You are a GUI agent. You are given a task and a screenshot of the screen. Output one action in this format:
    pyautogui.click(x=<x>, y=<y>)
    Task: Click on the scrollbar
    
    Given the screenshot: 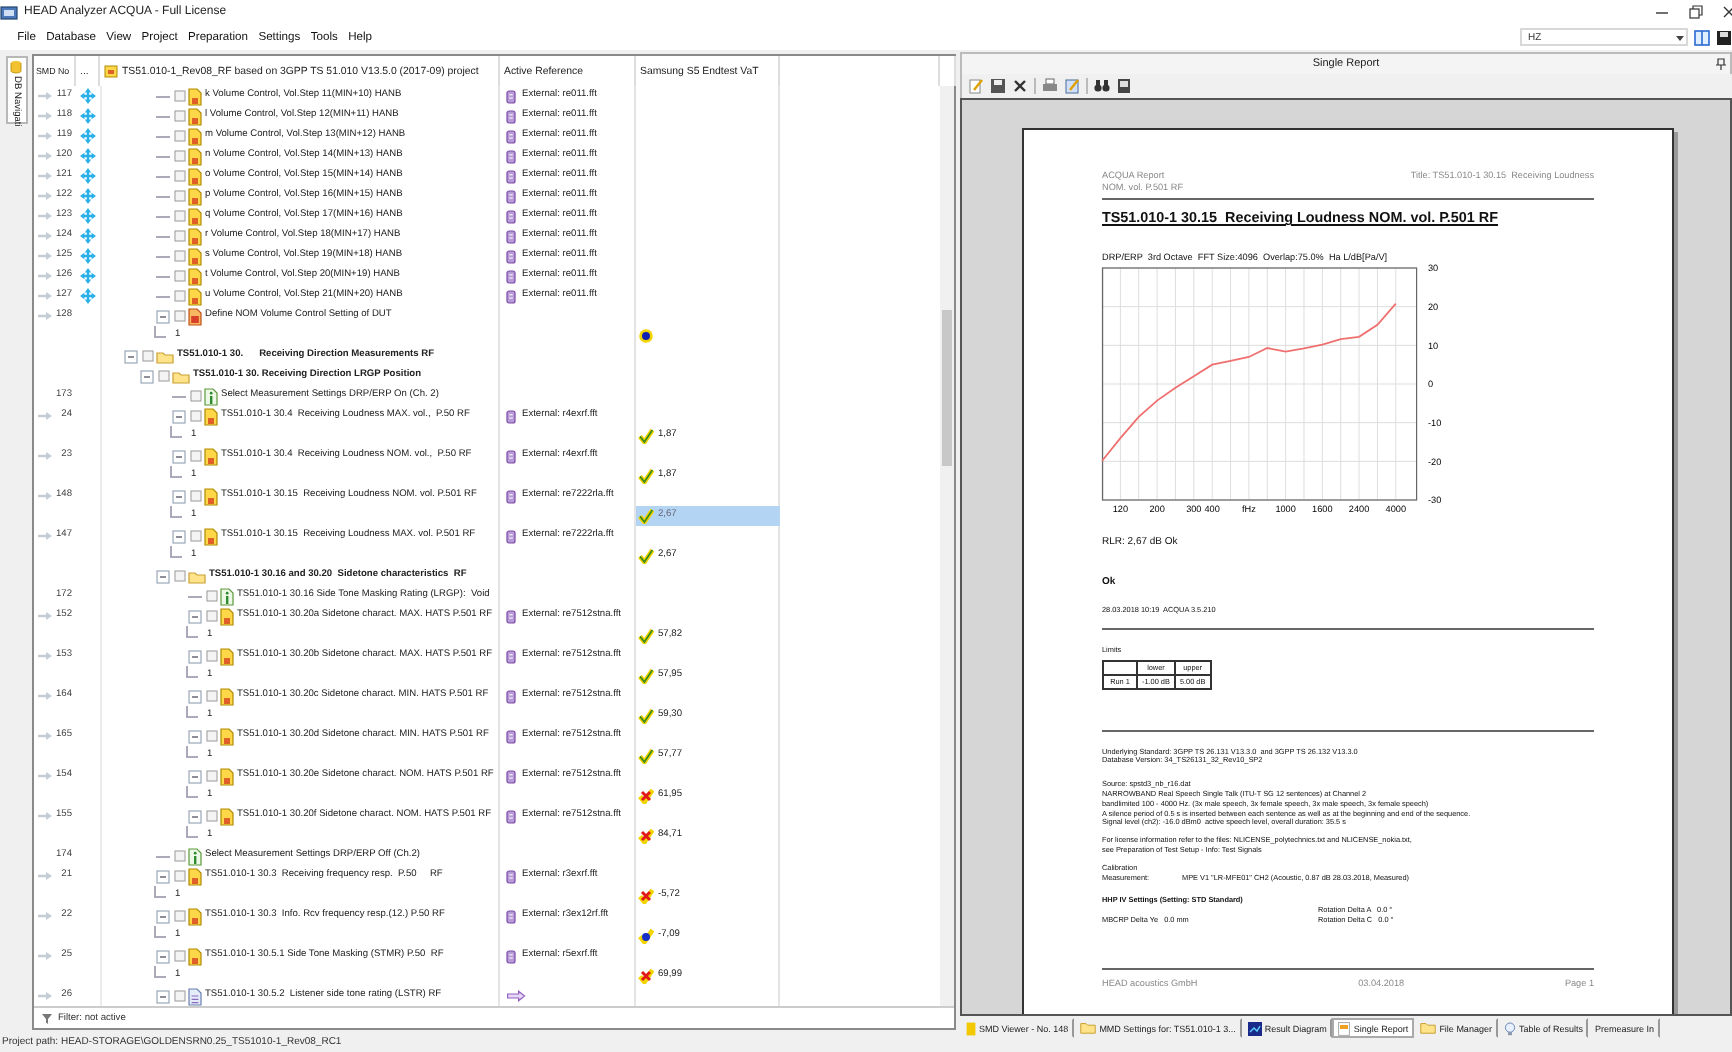 What is the action you would take?
    pyautogui.click(x=947, y=546)
    